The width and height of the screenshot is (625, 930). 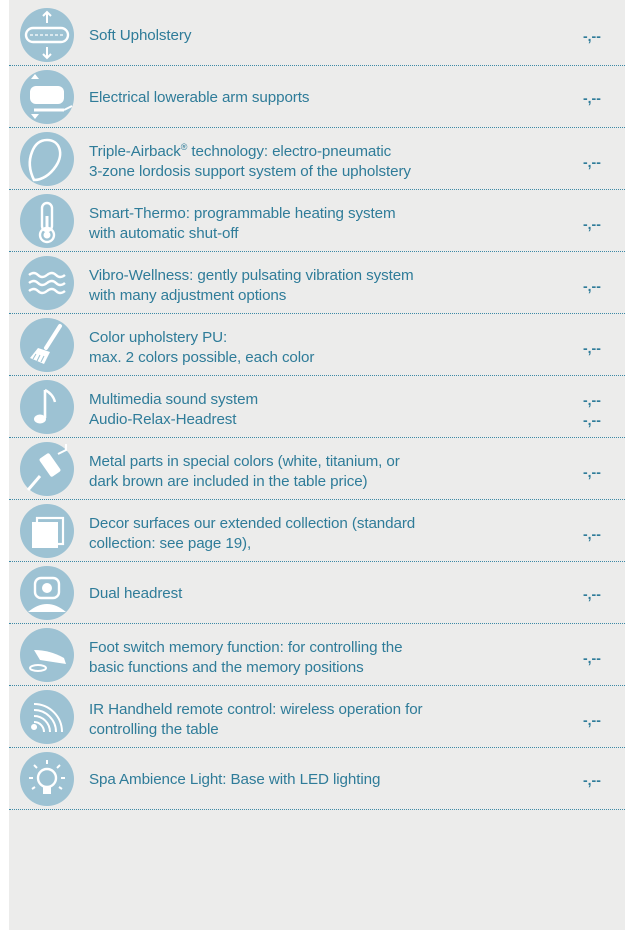 I want to click on airback-icon, so click(x=47, y=159).